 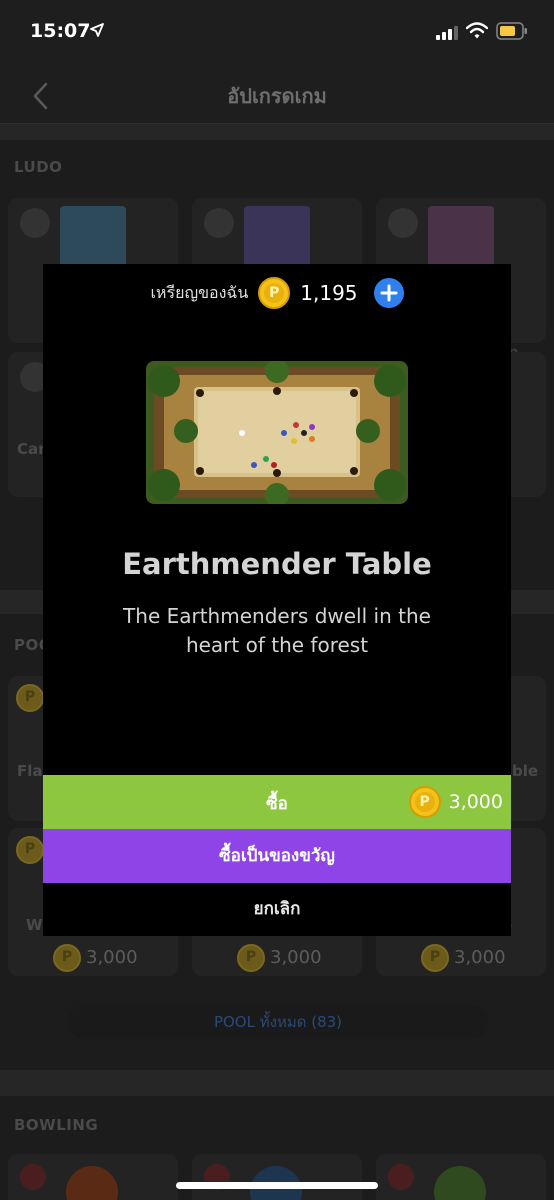 I want to click on wifi-icon, so click(x=477, y=33).